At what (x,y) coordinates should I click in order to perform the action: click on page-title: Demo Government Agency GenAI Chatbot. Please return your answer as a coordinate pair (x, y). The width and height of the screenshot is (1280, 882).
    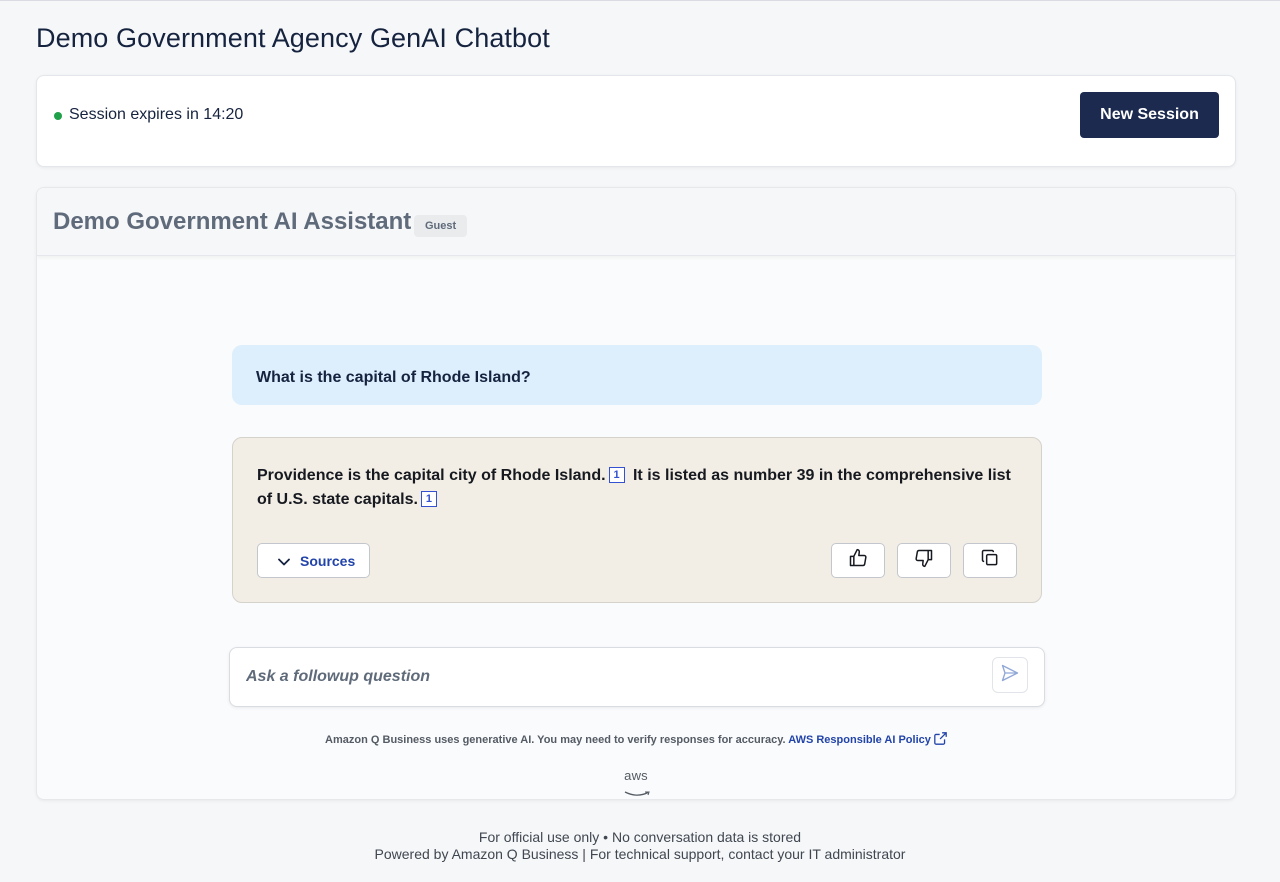
    Looking at the image, I should click on (293, 38).